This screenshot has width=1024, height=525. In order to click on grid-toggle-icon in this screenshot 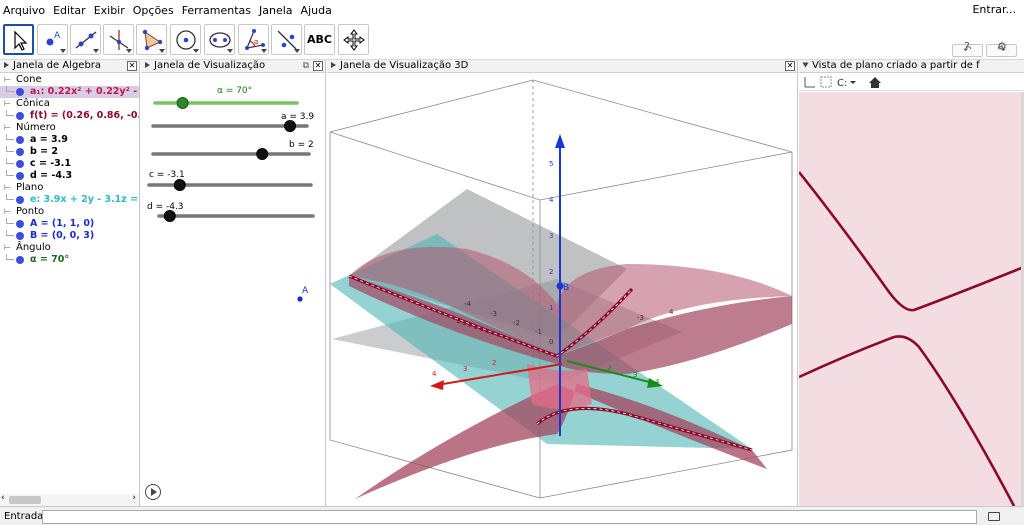, I will do `click(826, 82)`.